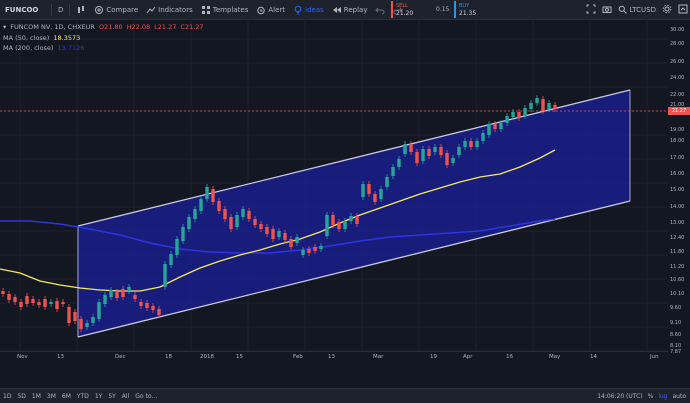 The height and width of the screenshot is (403, 690). I want to click on time-axis-label: Mar, so click(378, 357).